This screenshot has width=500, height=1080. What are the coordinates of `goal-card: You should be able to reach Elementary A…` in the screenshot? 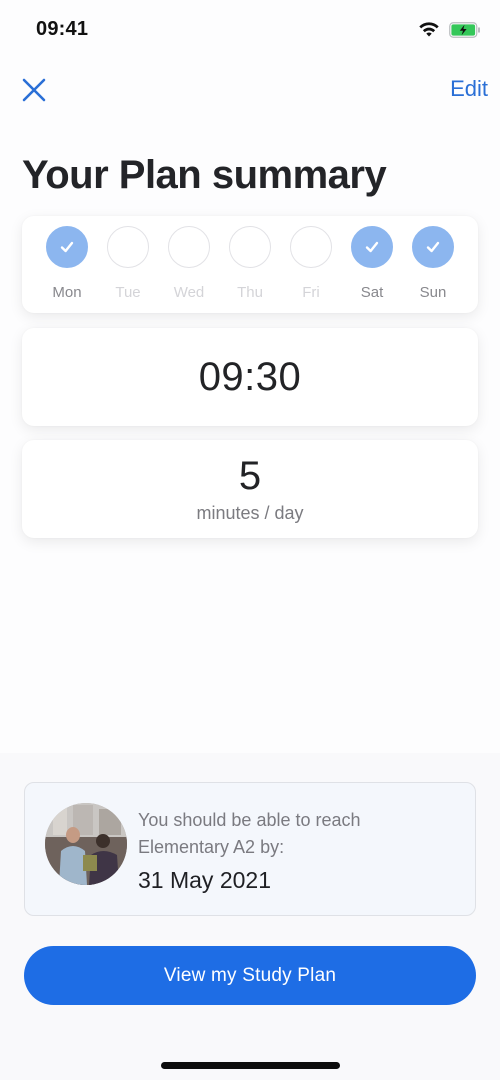 It's located at (250, 849).